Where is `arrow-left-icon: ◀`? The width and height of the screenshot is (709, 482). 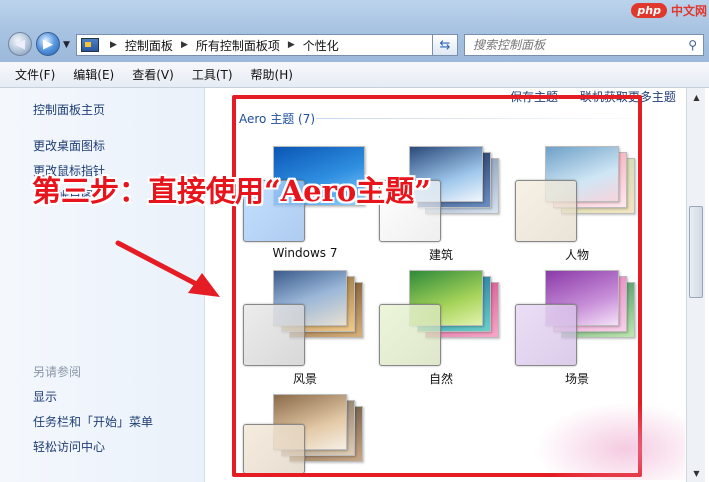
arrow-left-icon: ◀ is located at coordinates (20, 44).